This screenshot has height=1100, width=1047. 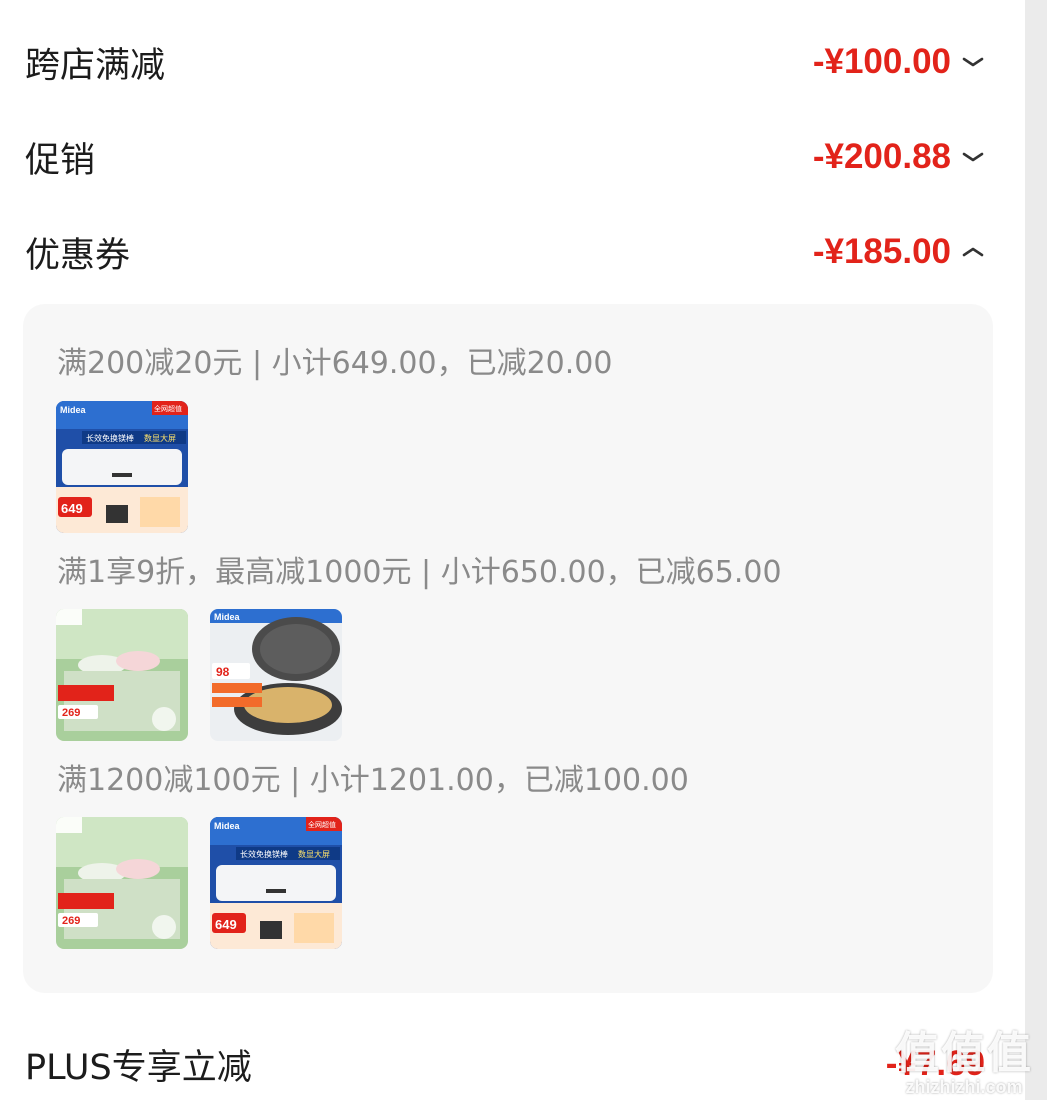 I want to click on watermark-logo: 值值值 zhizhizhi.com, so click(x=964, y=1063).